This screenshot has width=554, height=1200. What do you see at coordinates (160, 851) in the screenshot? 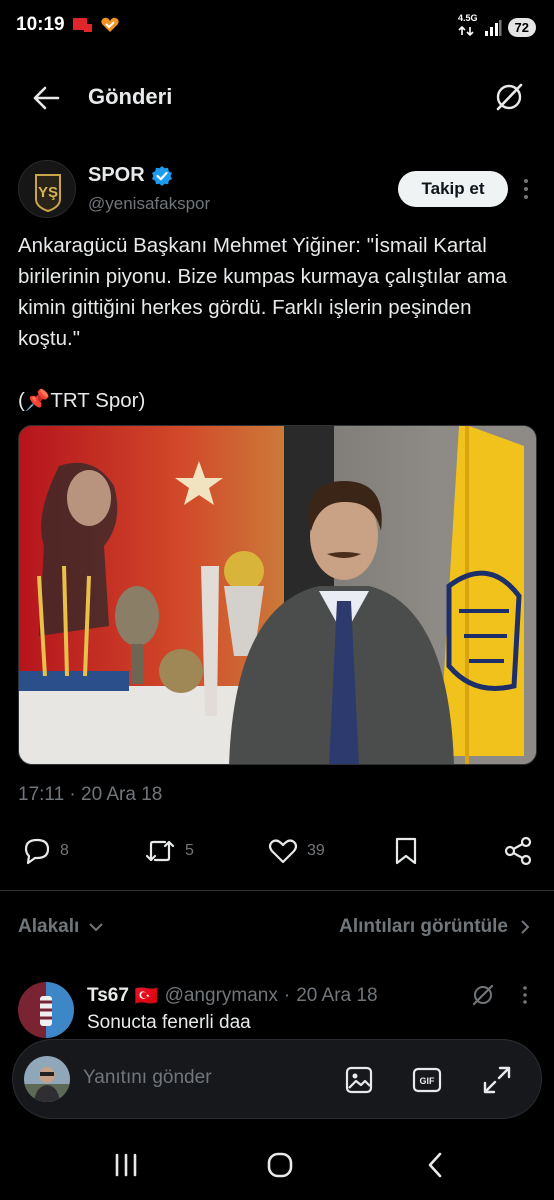
I see `retweet-icon` at bounding box center [160, 851].